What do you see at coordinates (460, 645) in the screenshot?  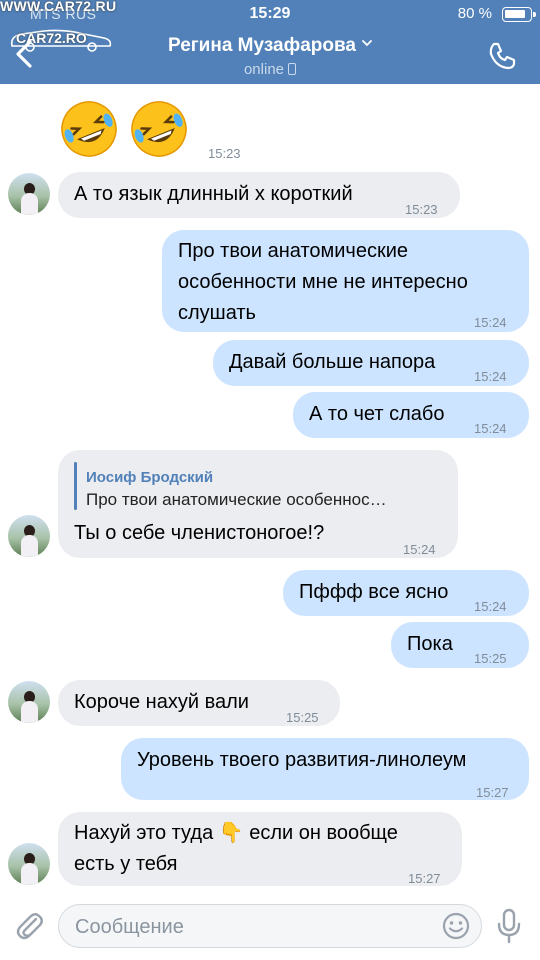 I see `message-bubble-outgoing: Пока 15:25` at bounding box center [460, 645].